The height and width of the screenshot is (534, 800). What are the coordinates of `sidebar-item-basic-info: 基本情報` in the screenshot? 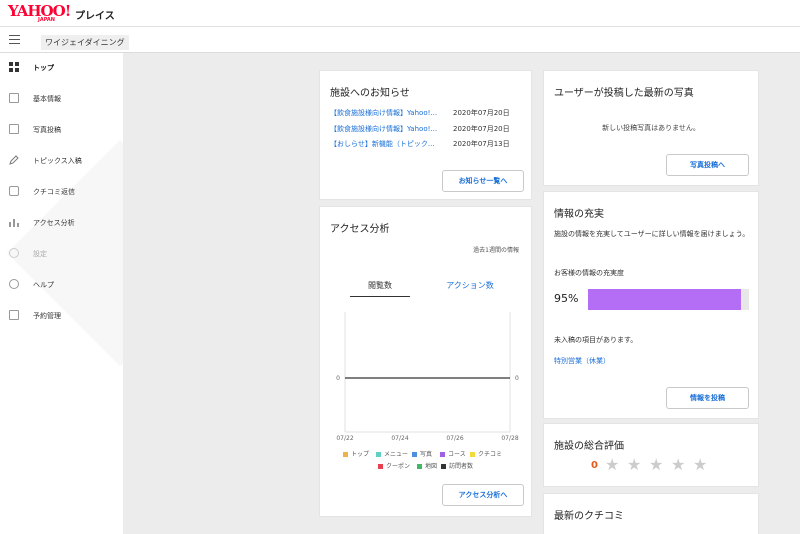 It's located at (61, 100).